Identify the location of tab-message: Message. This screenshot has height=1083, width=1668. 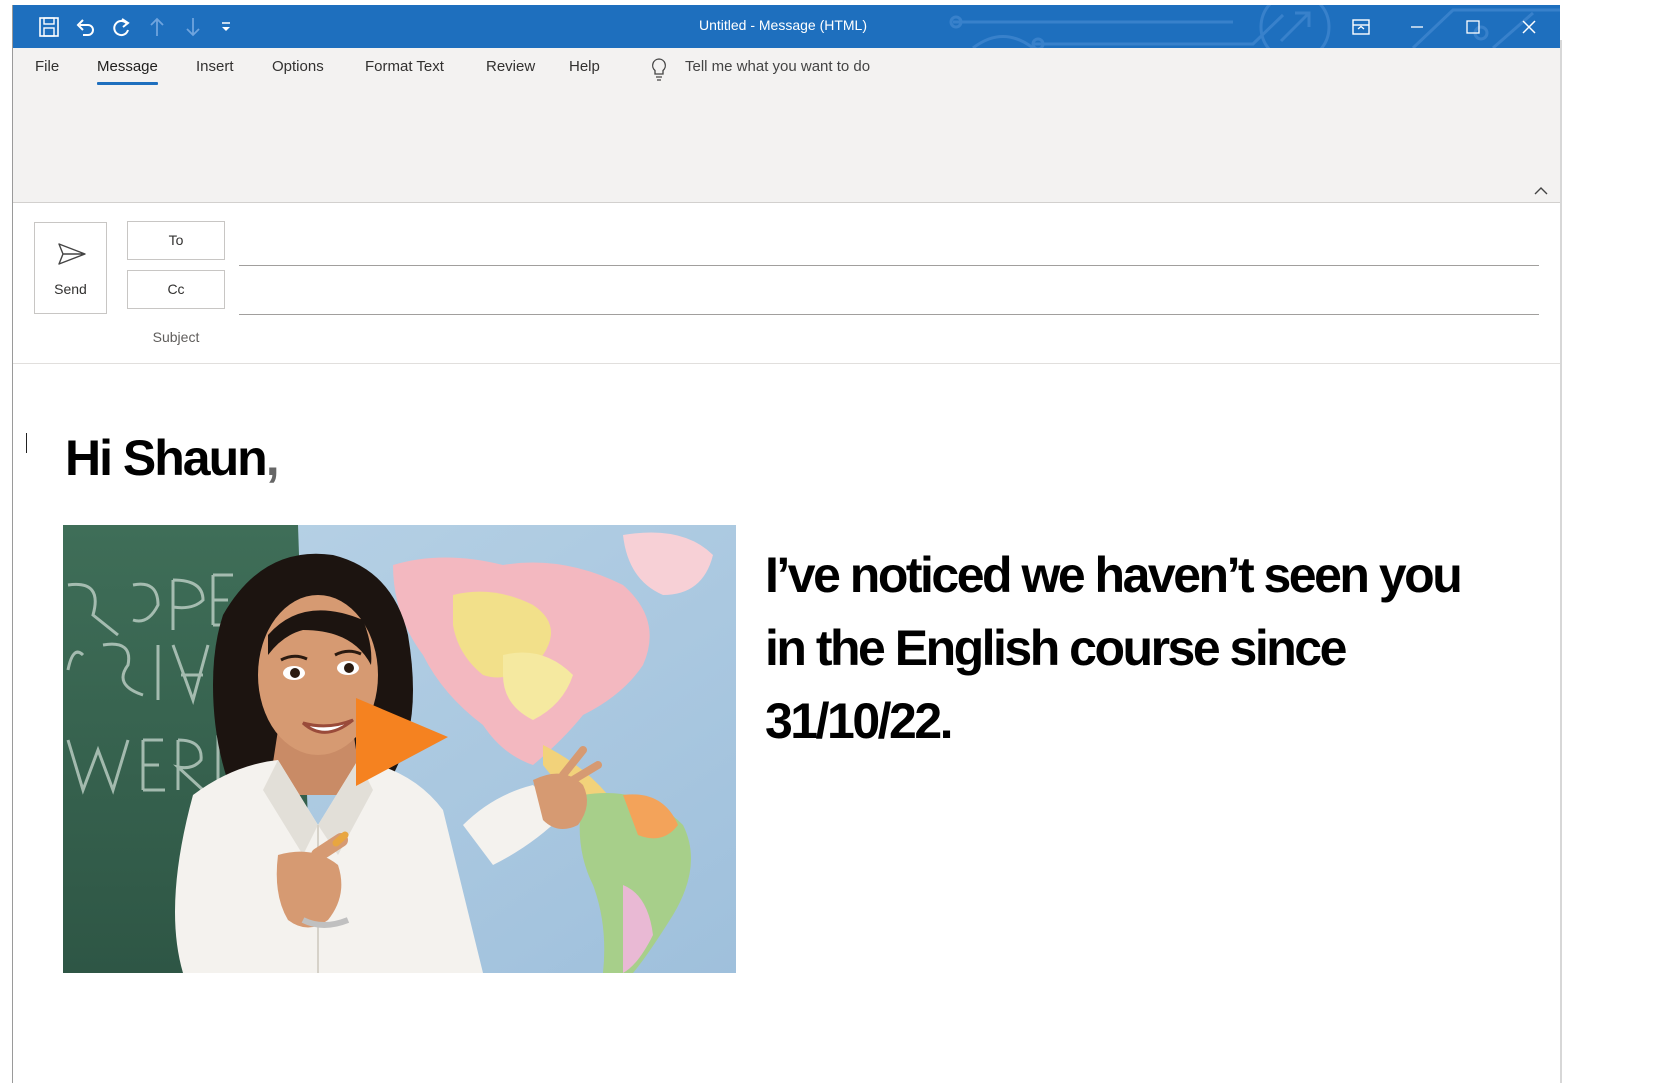
(127, 71).